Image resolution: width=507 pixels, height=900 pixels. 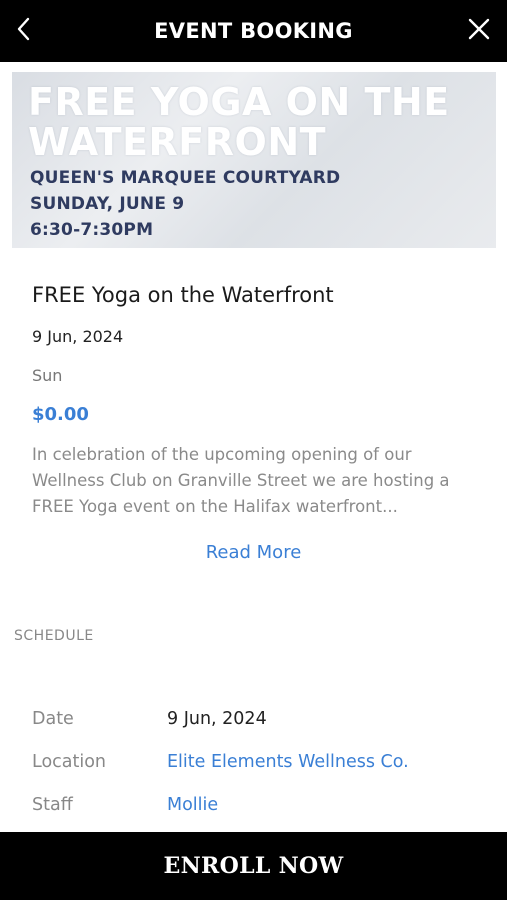 I want to click on event-title: FREE Yoga on the Waterfront, so click(x=183, y=295).